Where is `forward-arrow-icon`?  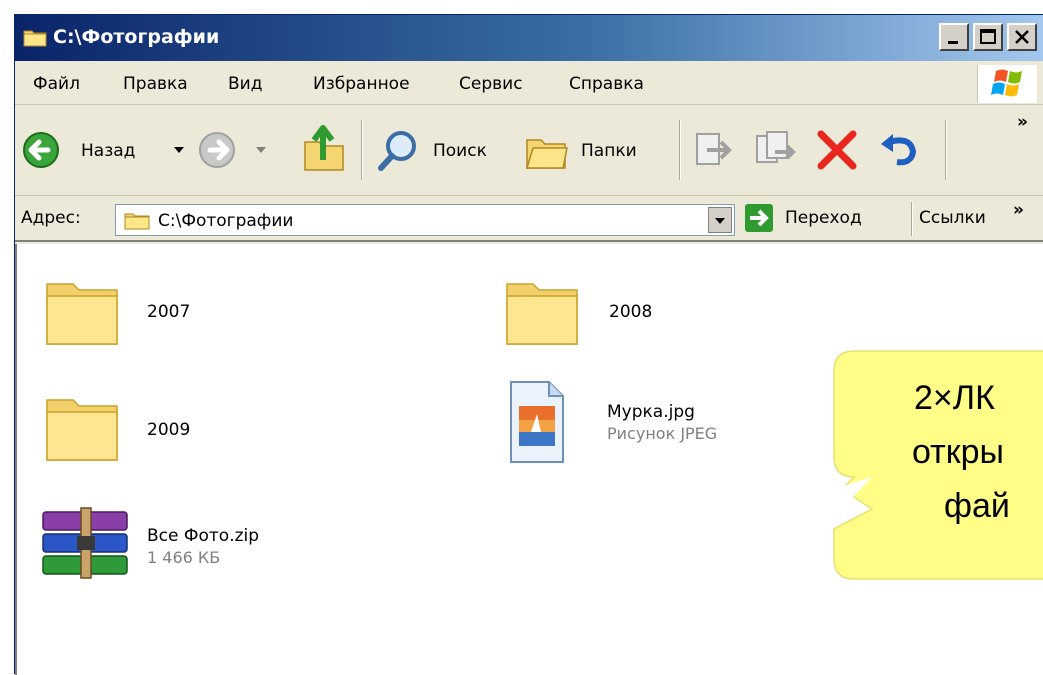
forward-arrow-icon is located at coordinates (217, 150).